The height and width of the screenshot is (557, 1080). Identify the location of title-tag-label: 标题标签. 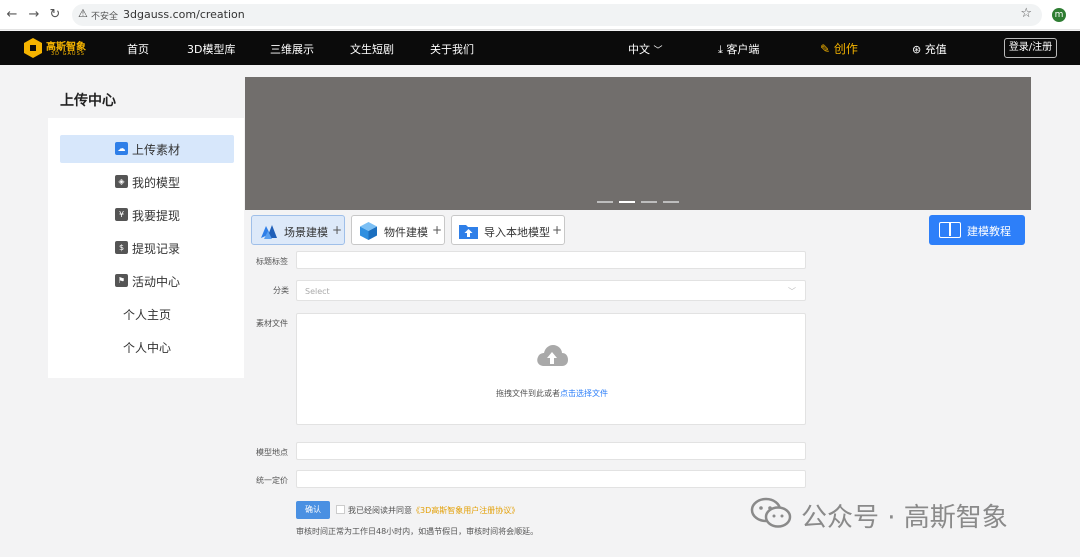
(272, 261).